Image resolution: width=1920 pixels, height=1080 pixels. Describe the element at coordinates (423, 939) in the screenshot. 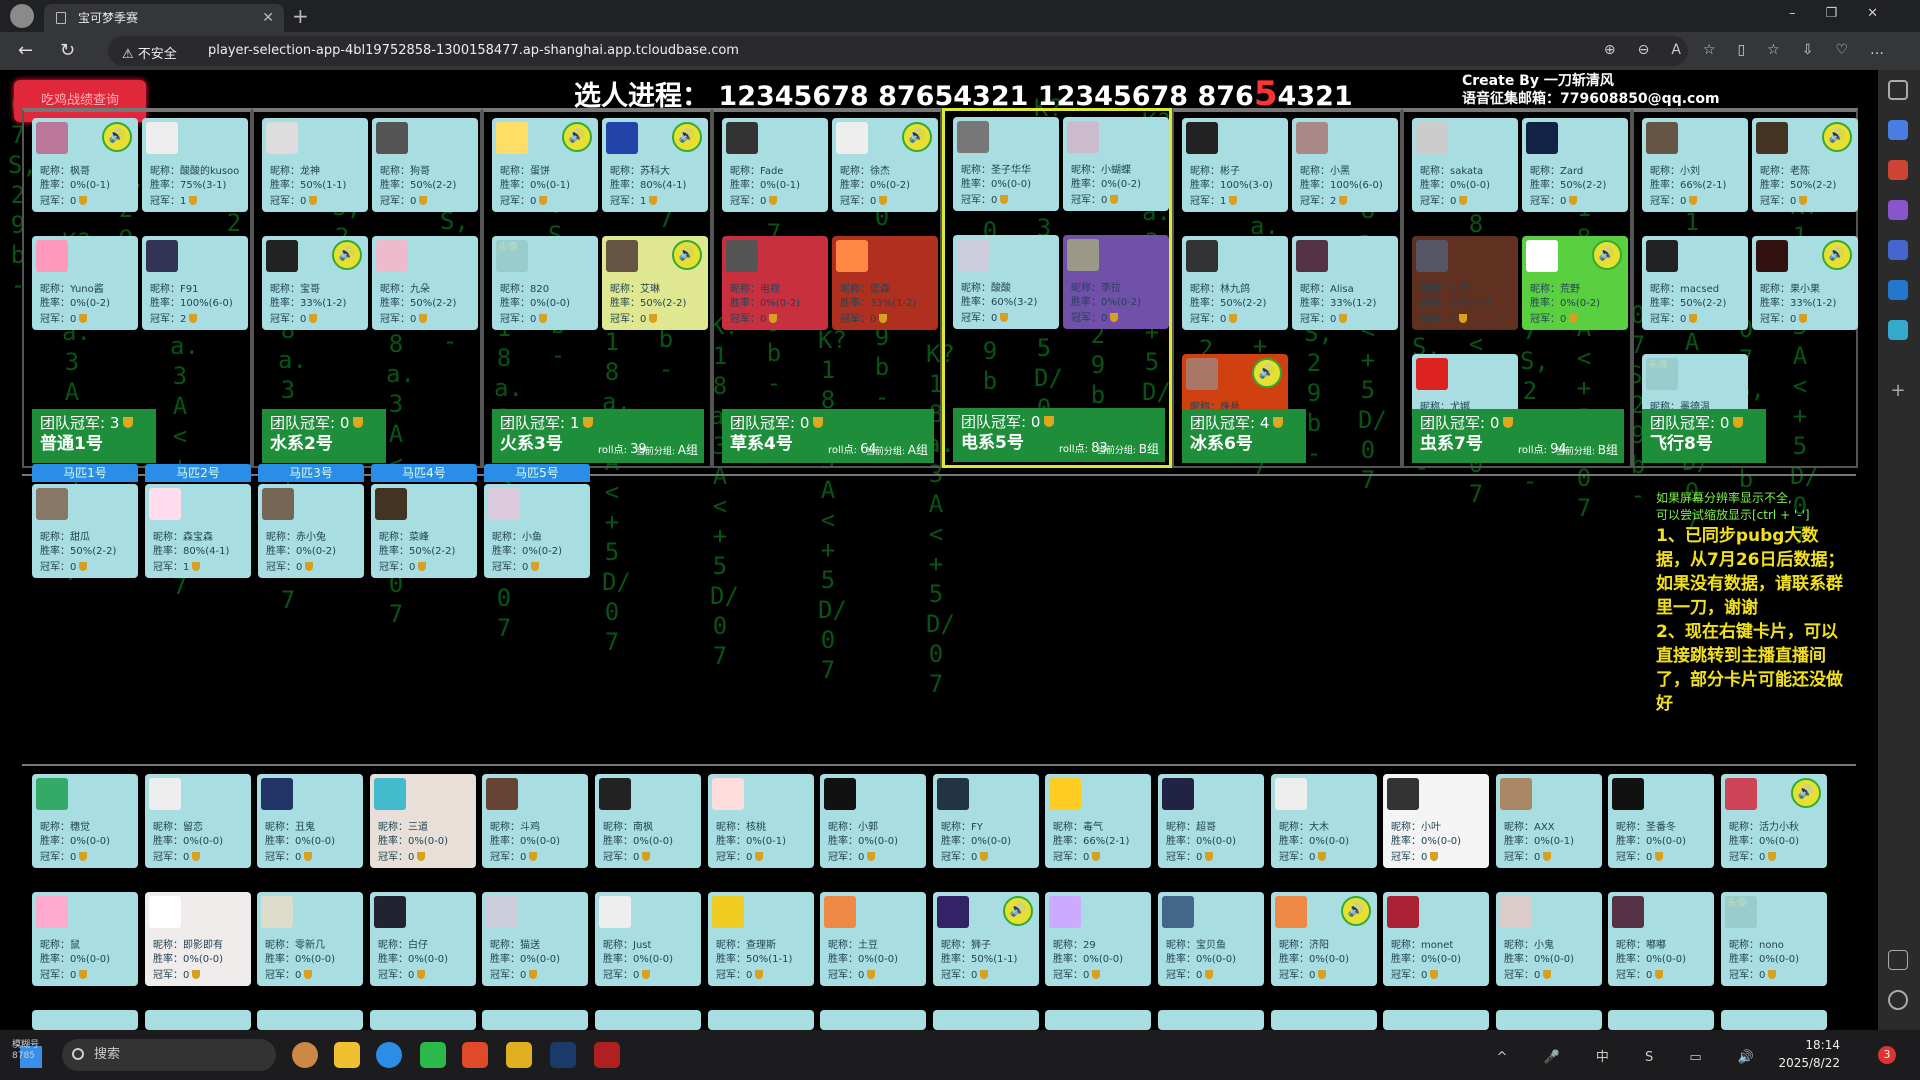

I see `pool-player-card: 昵称：白仔 胜率：0%(0-0) 冠军：0` at that location.